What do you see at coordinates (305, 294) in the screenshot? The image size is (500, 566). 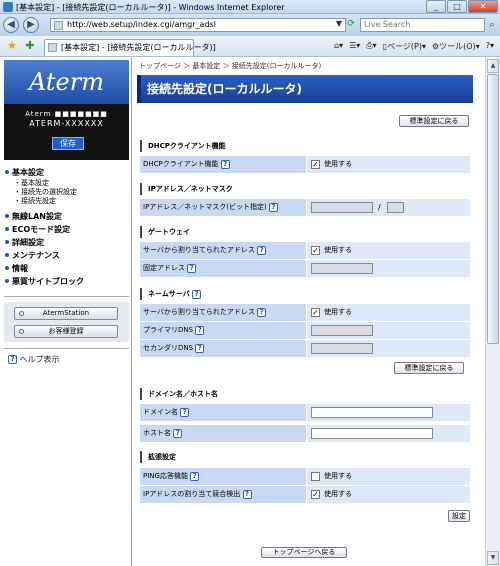 I see `section-dns: ネームサーバ ?` at bounding box center [305, 294].